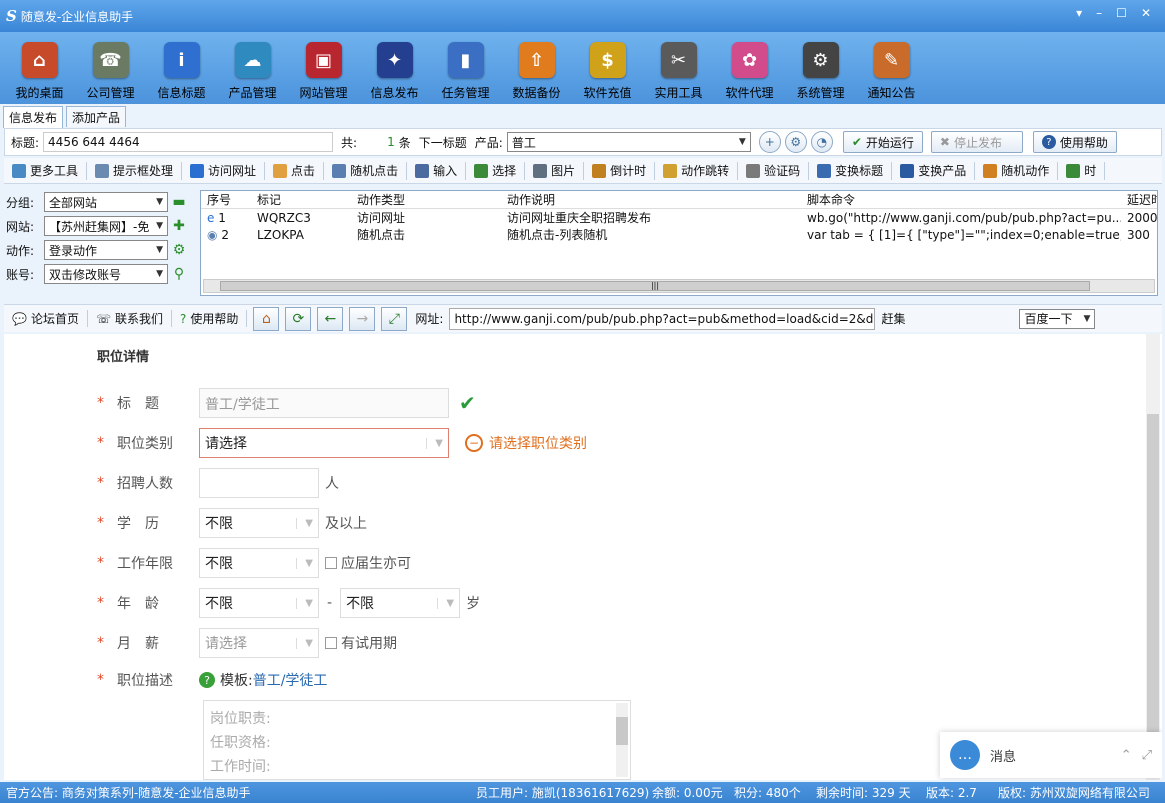  What do you see at coordinates (259, 643) in the screenshot?
I see `salary-select: 请选择 ▼` at bounding box center [259, 643].